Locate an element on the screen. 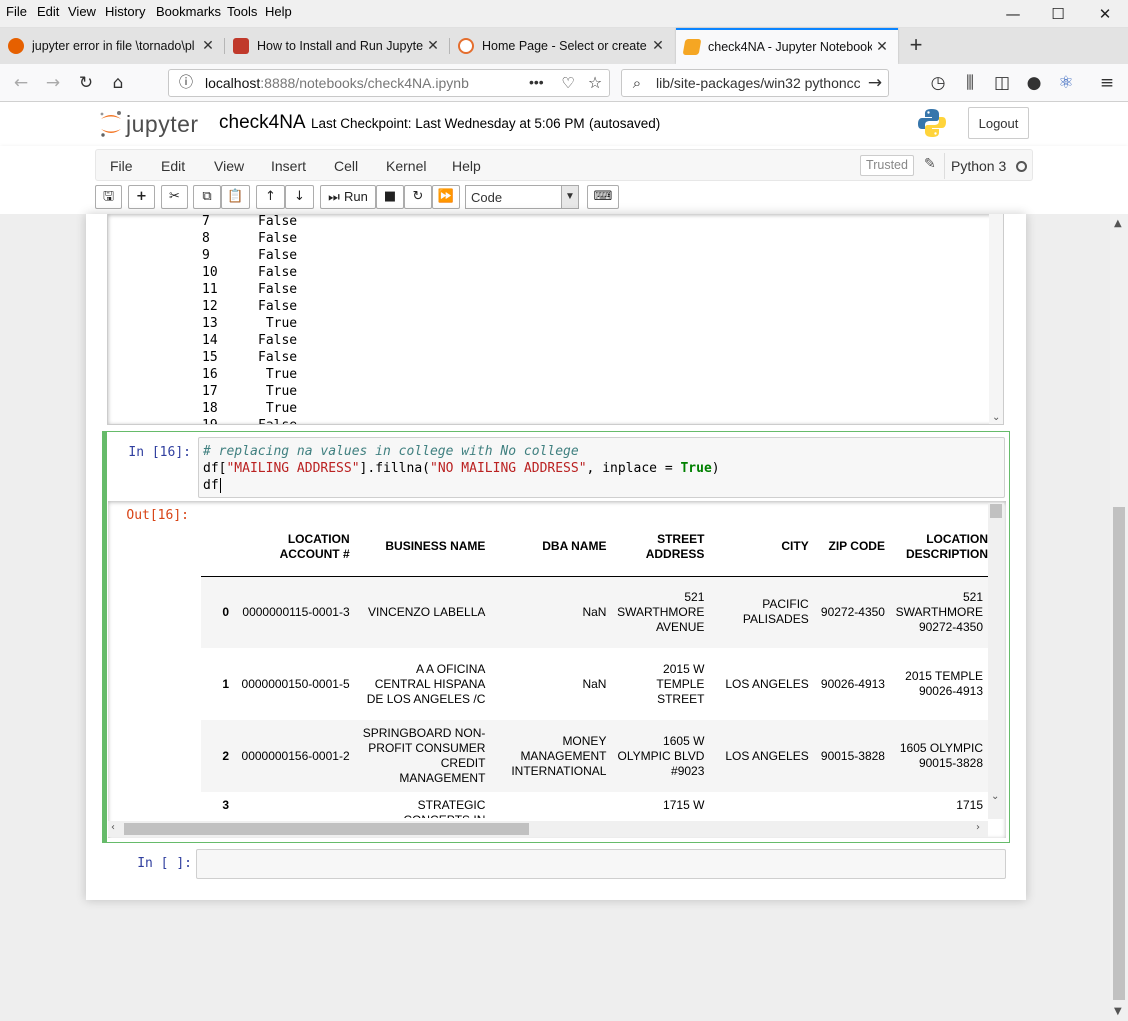 This screenshot has width=1128, height=1021. copy-icon: ⧉ is located at coordinates (207, 197).